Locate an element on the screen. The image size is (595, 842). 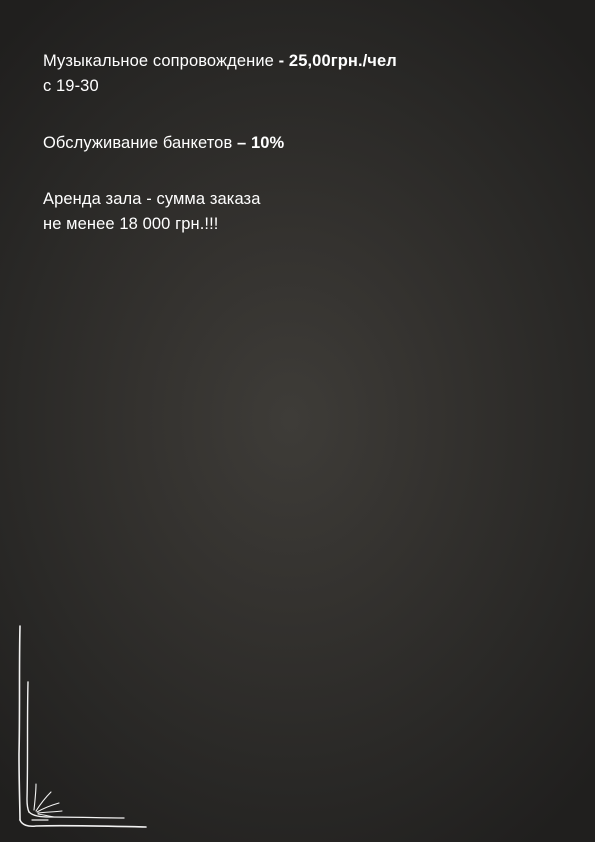
corner-ornament-icon is located at coordinates (82, 726).